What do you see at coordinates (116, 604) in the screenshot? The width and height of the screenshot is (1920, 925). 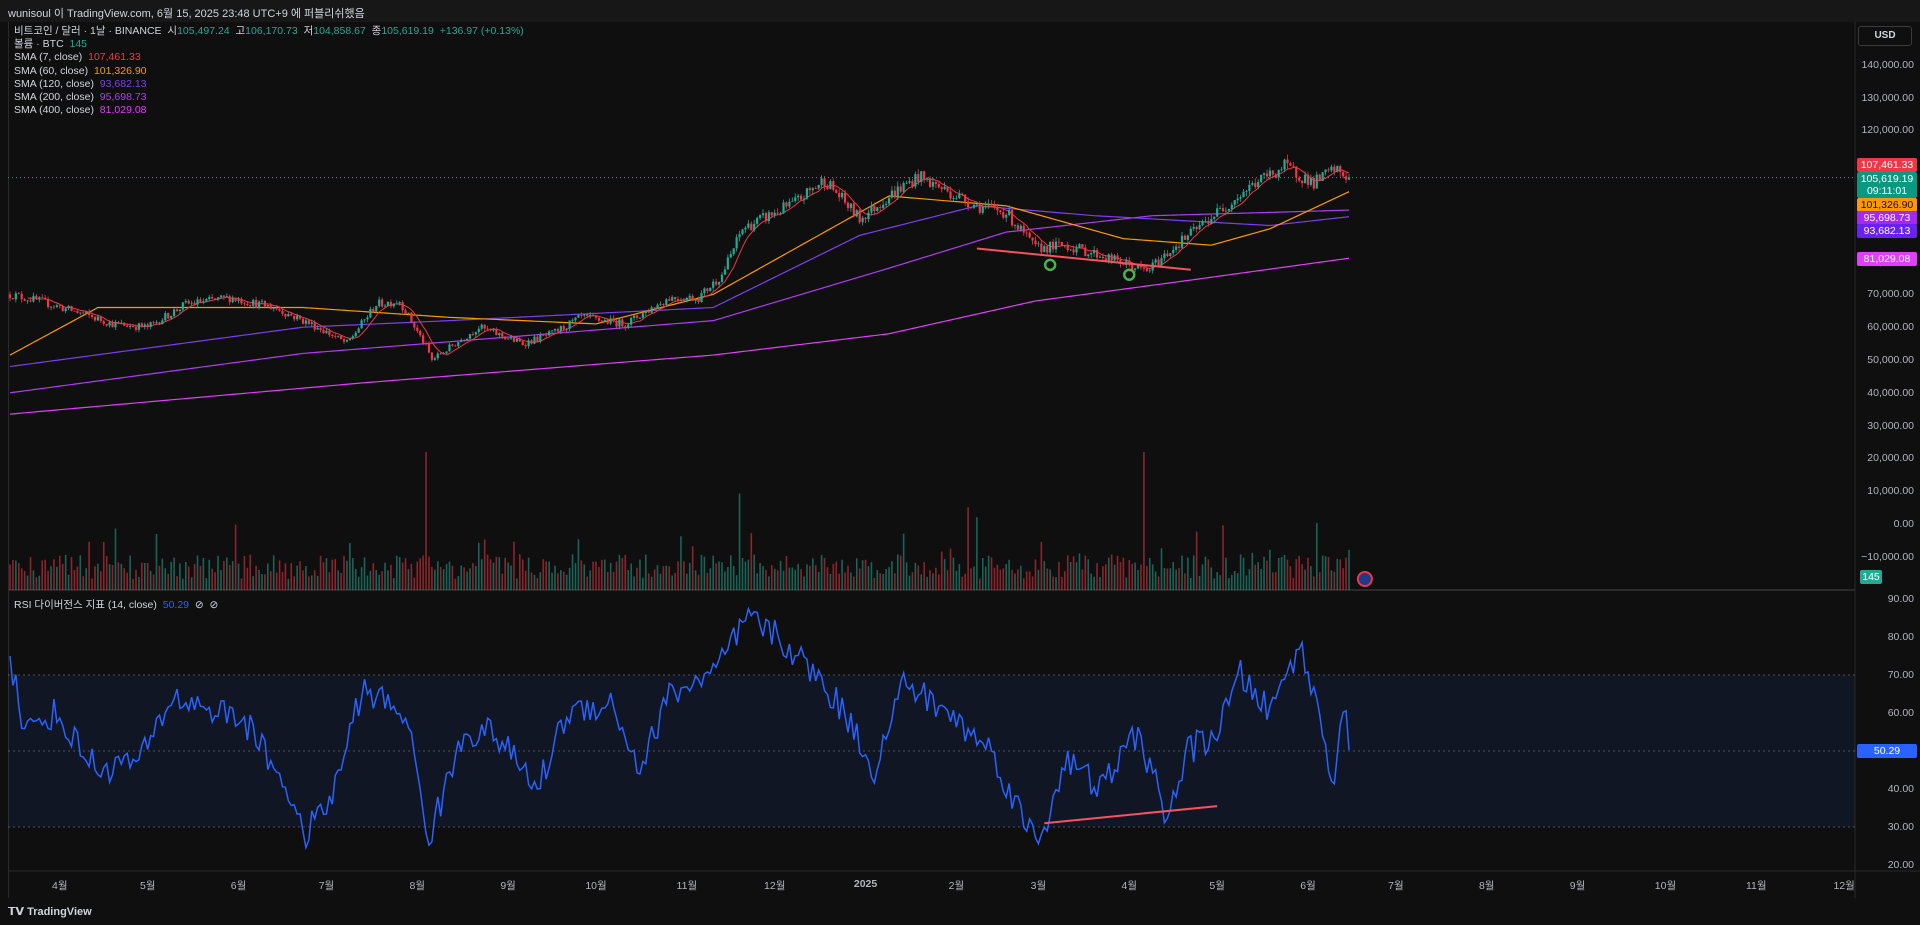 I see `rsi-legend: RSI 다이버전스 지표 (14, close) 50.29 ⊘ ⊘` at bounding box center [116, 604].